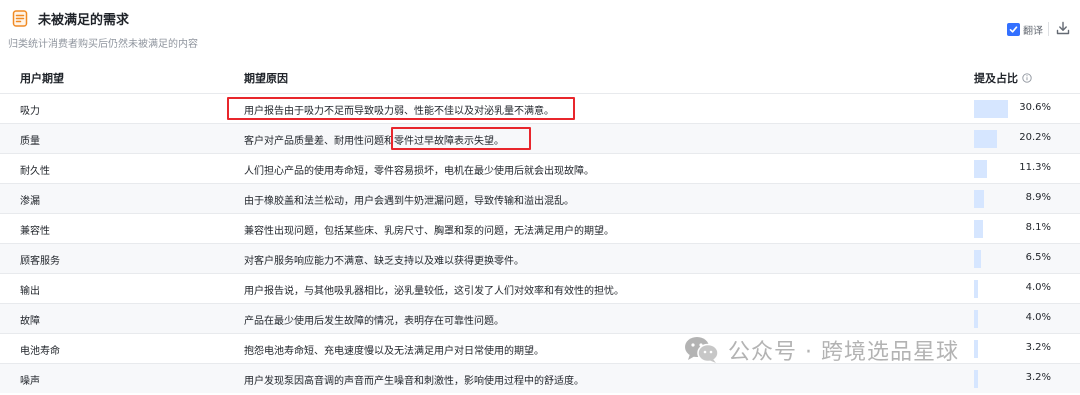 The width and height of the screenshot is (1080, 395). I want to click on document-icon, so click(20, 18).